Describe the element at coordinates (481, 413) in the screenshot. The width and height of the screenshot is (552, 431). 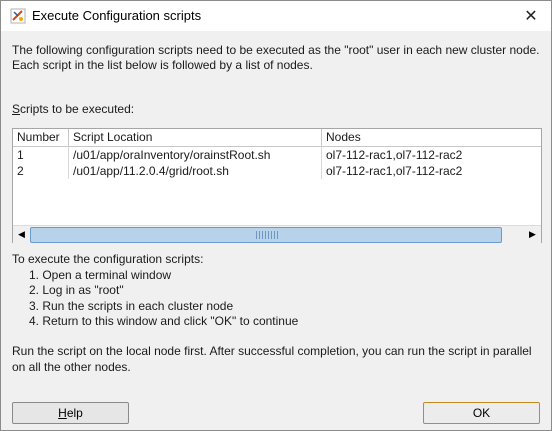
I see `ok-button: OK` at that location.